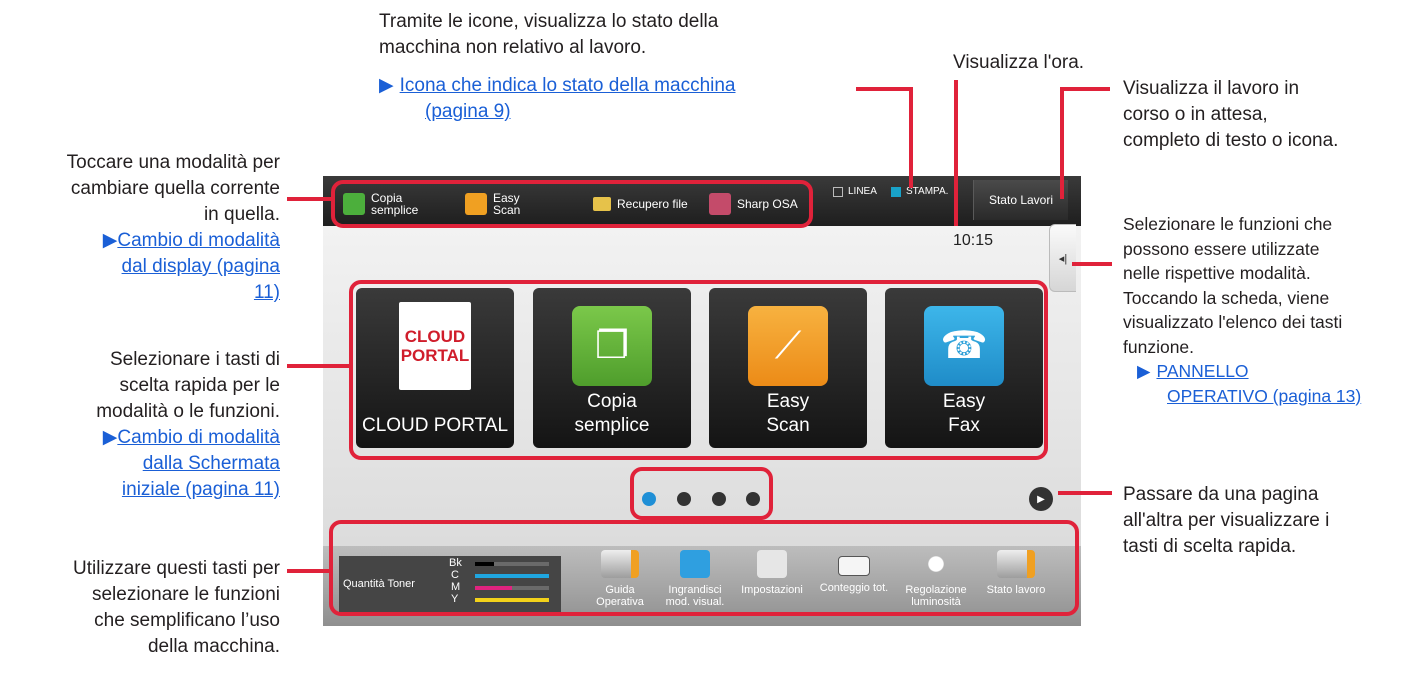 The image size is (1408, 673). I want to click on annotation-text: modalità o le funzioni., so click(188, 411).